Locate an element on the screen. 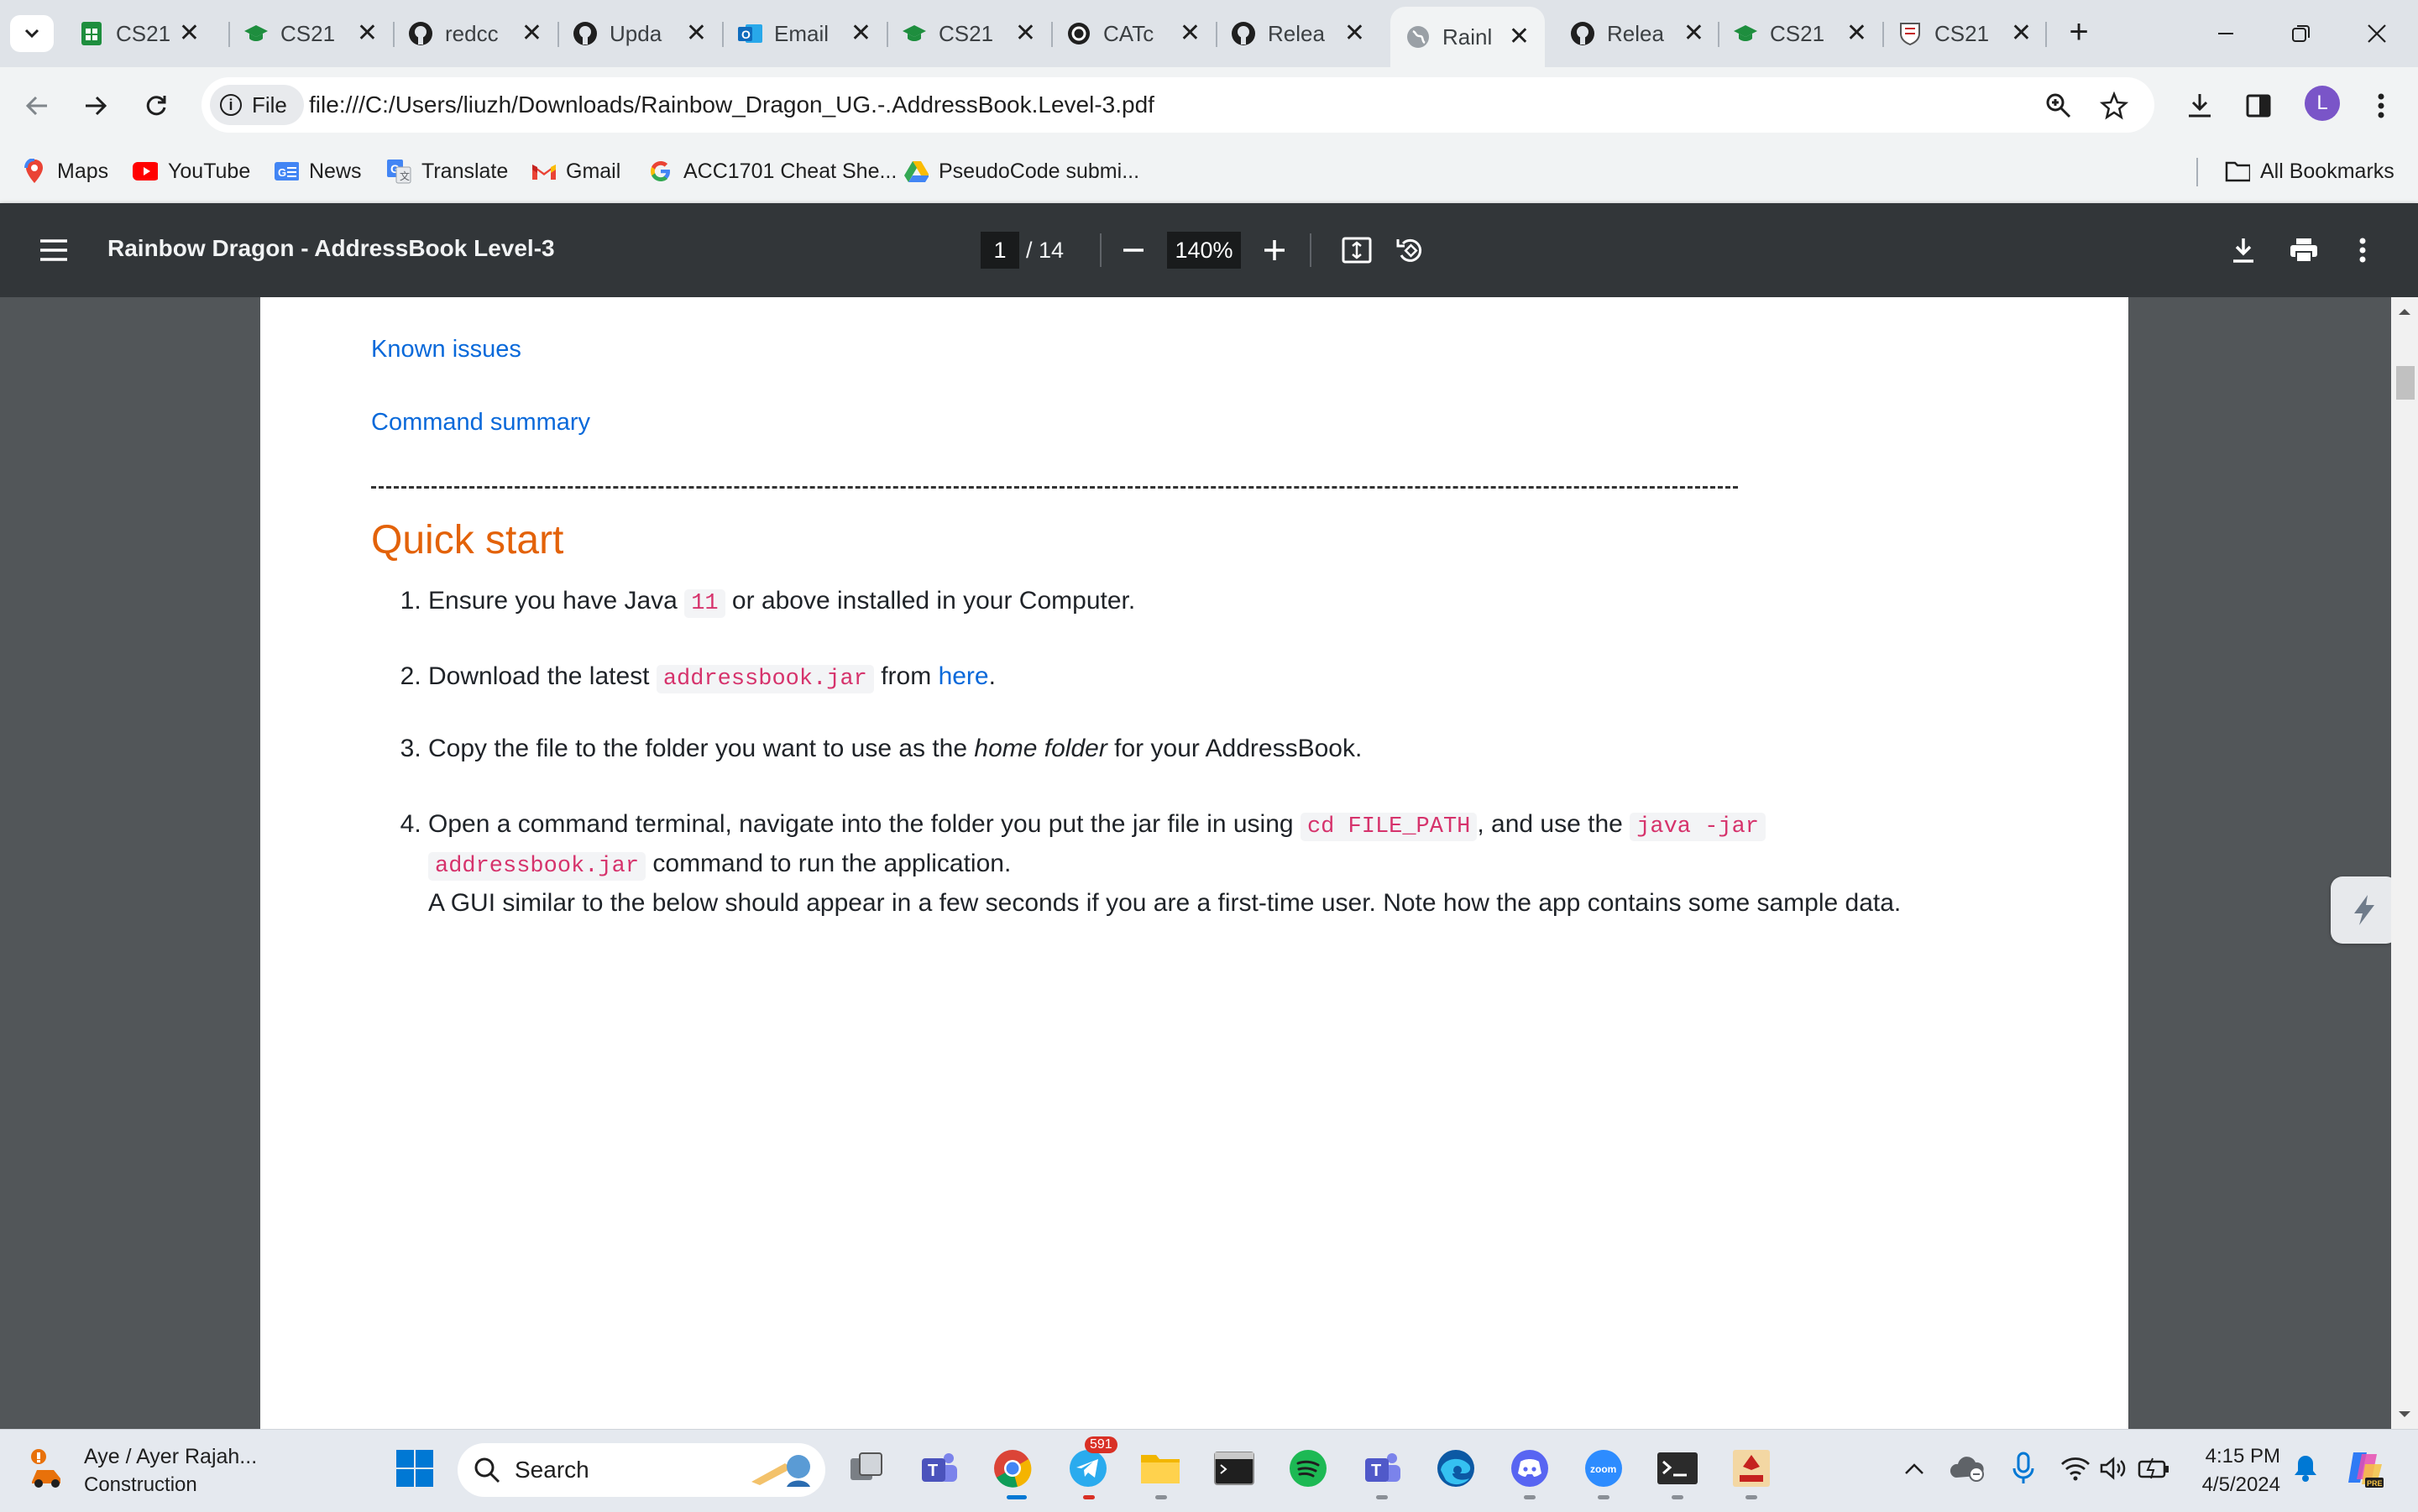 This screenshot has height=1512, width=2418. printer-icon is located at coordinates (2303, 250).